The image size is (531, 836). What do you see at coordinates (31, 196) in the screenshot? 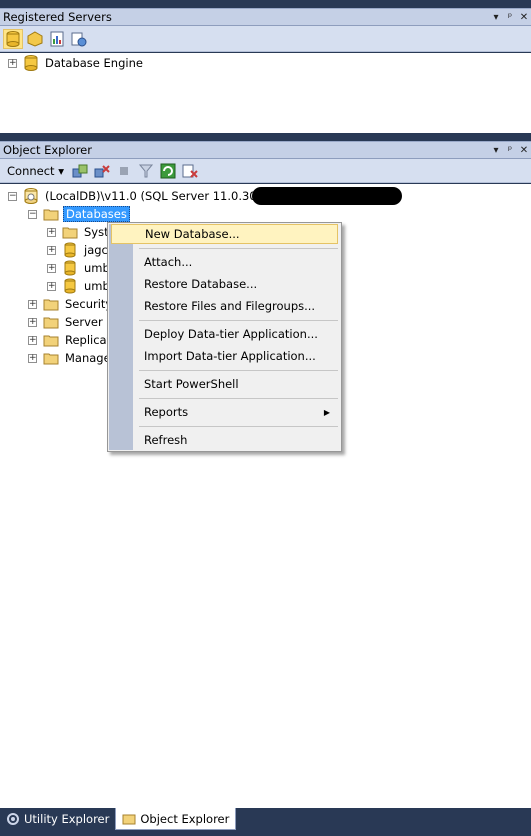
I see `server-icon` at bounding box center [31, 196].